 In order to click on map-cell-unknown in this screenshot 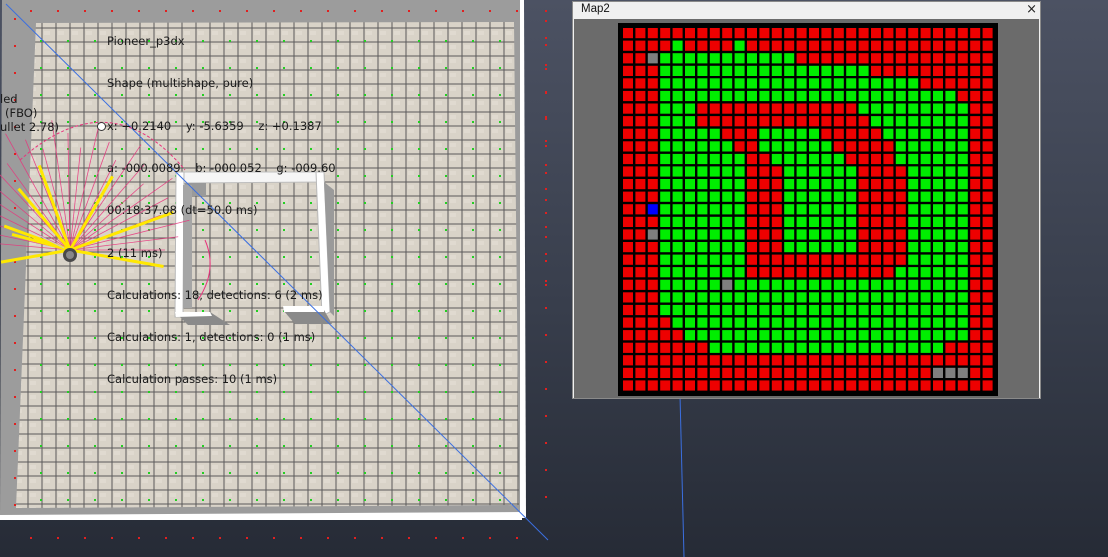, I will do `click(652, 234)`.